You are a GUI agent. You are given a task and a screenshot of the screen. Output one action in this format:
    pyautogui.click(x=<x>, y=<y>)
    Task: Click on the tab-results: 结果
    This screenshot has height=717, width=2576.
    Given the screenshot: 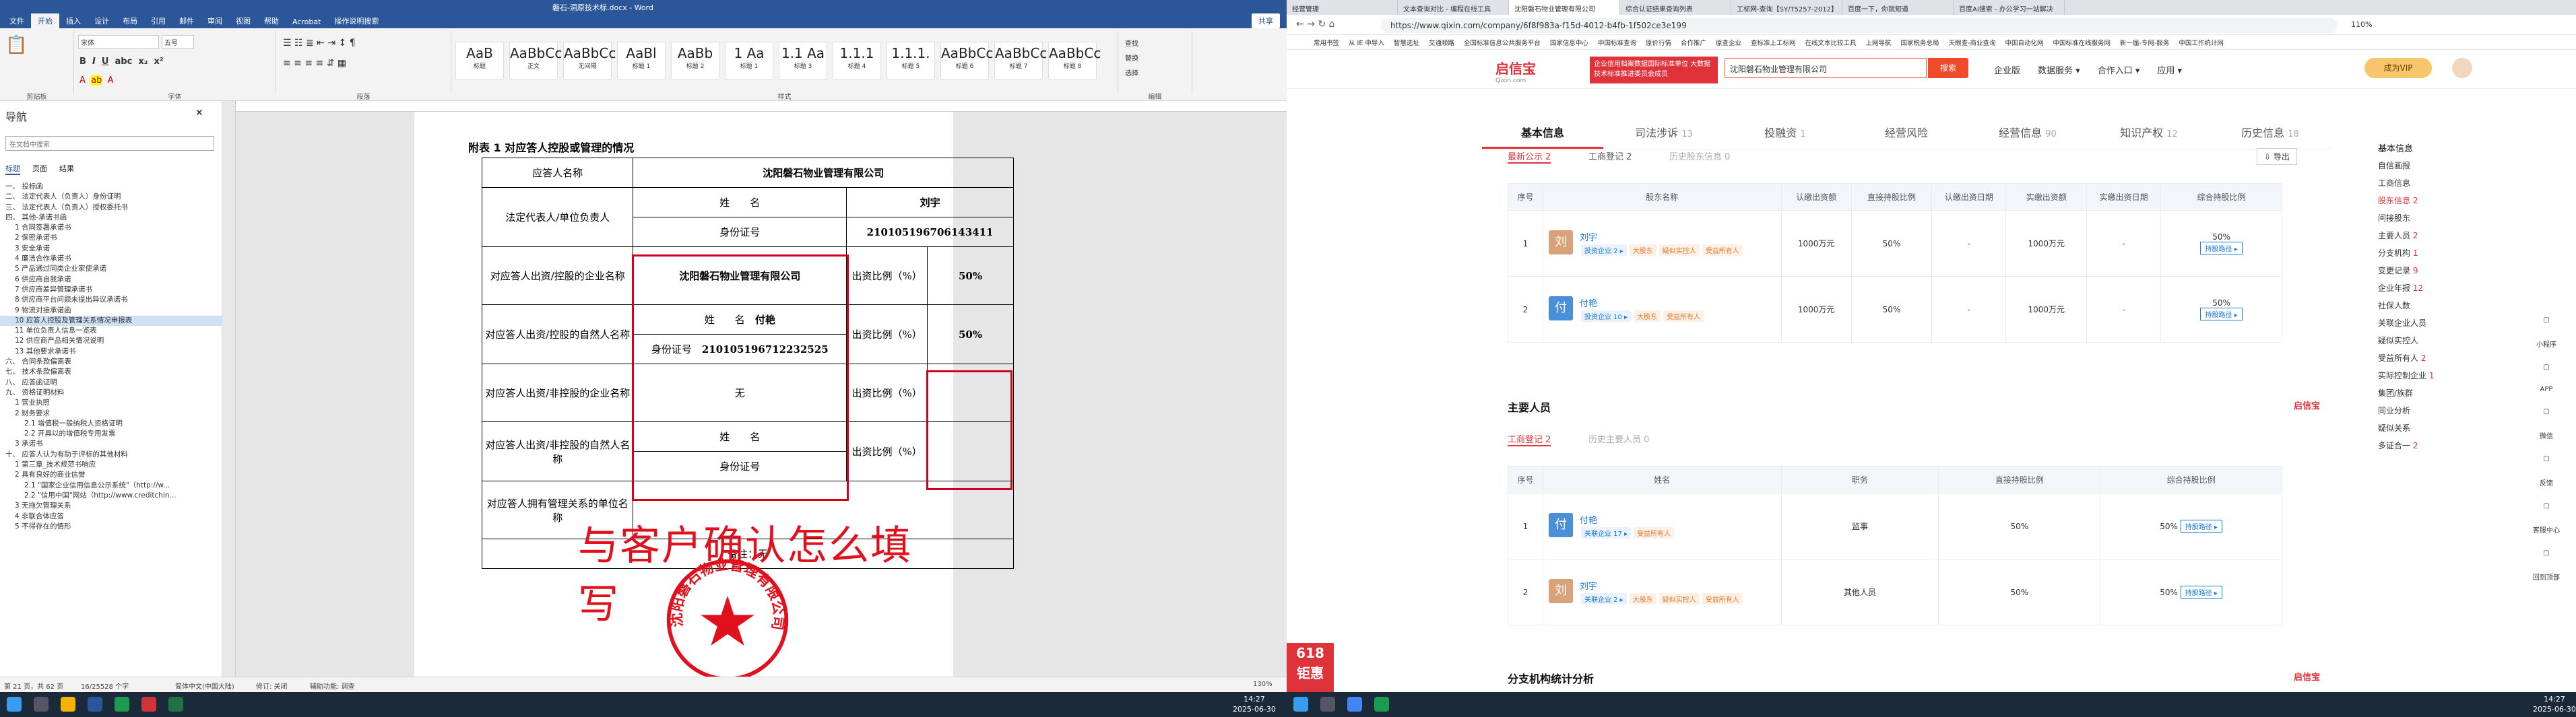 What is the action you would take?
    pyautogui.click(x=66, y=169)
    